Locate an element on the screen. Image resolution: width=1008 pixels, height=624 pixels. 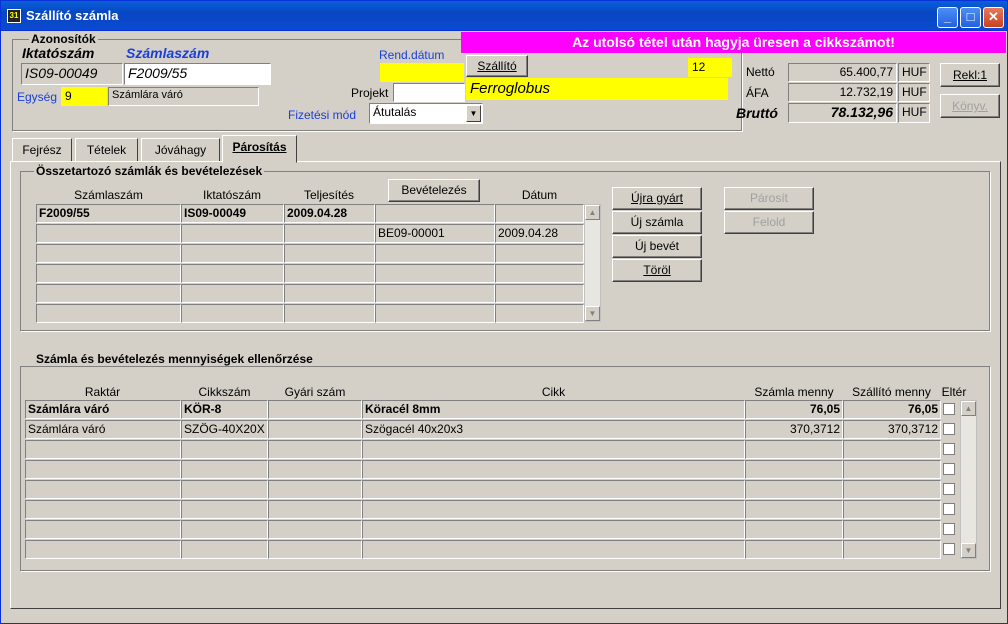
cell-cikkszam: SZÖG-40X20X is located at coordinates (224, 429).